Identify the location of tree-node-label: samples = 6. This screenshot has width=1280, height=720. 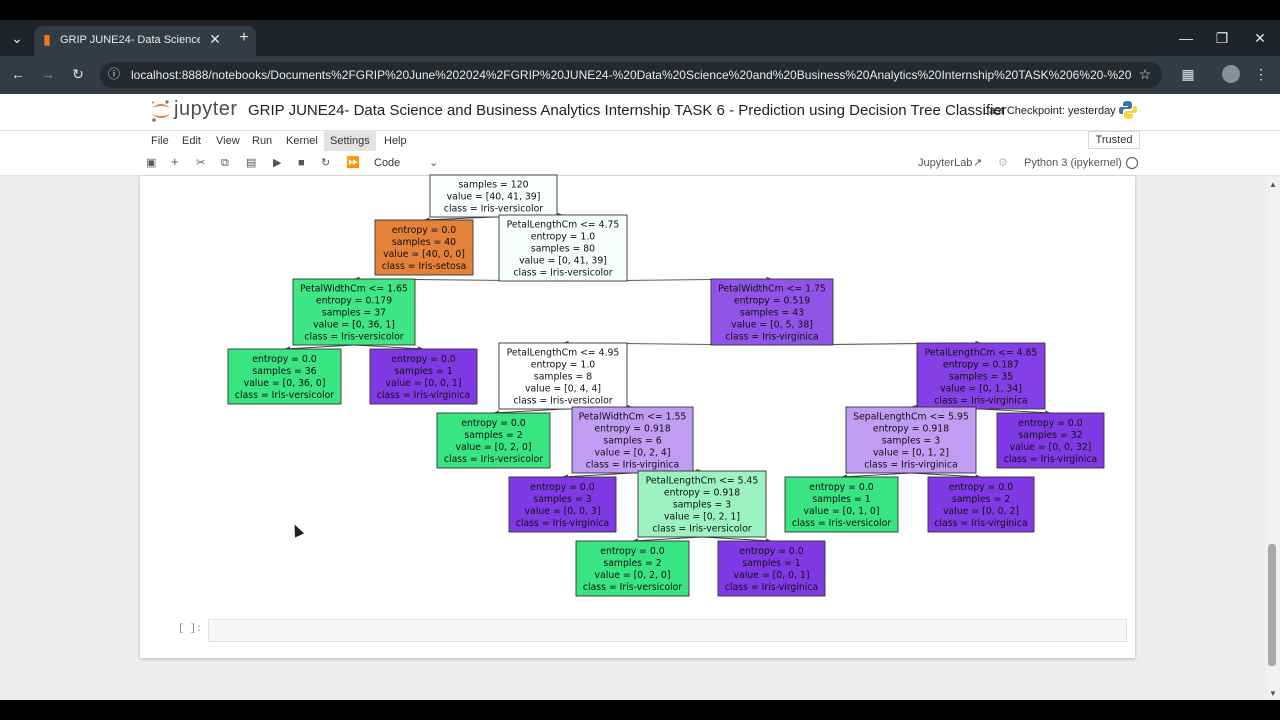
(632, 440).